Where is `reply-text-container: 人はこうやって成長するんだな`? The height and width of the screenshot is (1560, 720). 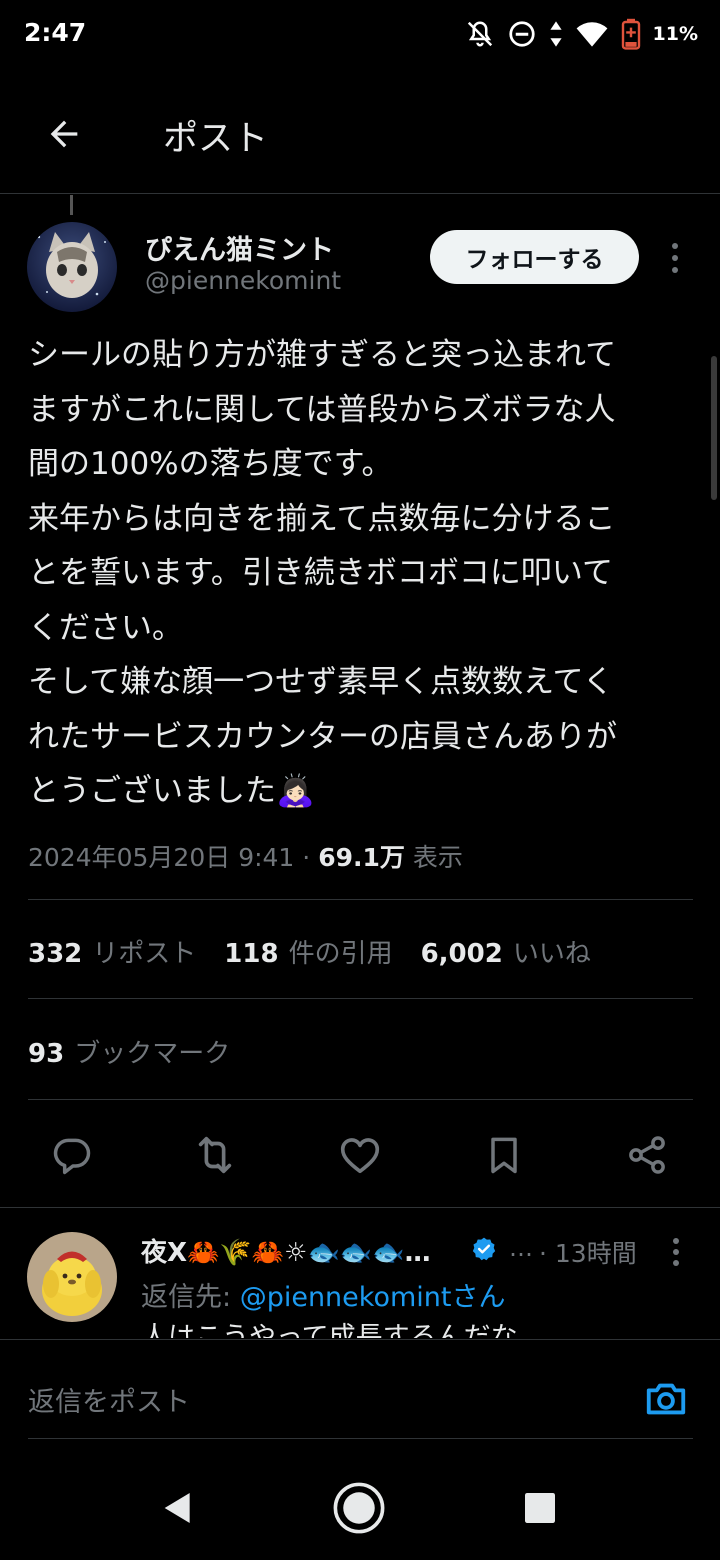 reply-text-container: 人はこうやって成長するんだな is located at coordinates (421, 1330).